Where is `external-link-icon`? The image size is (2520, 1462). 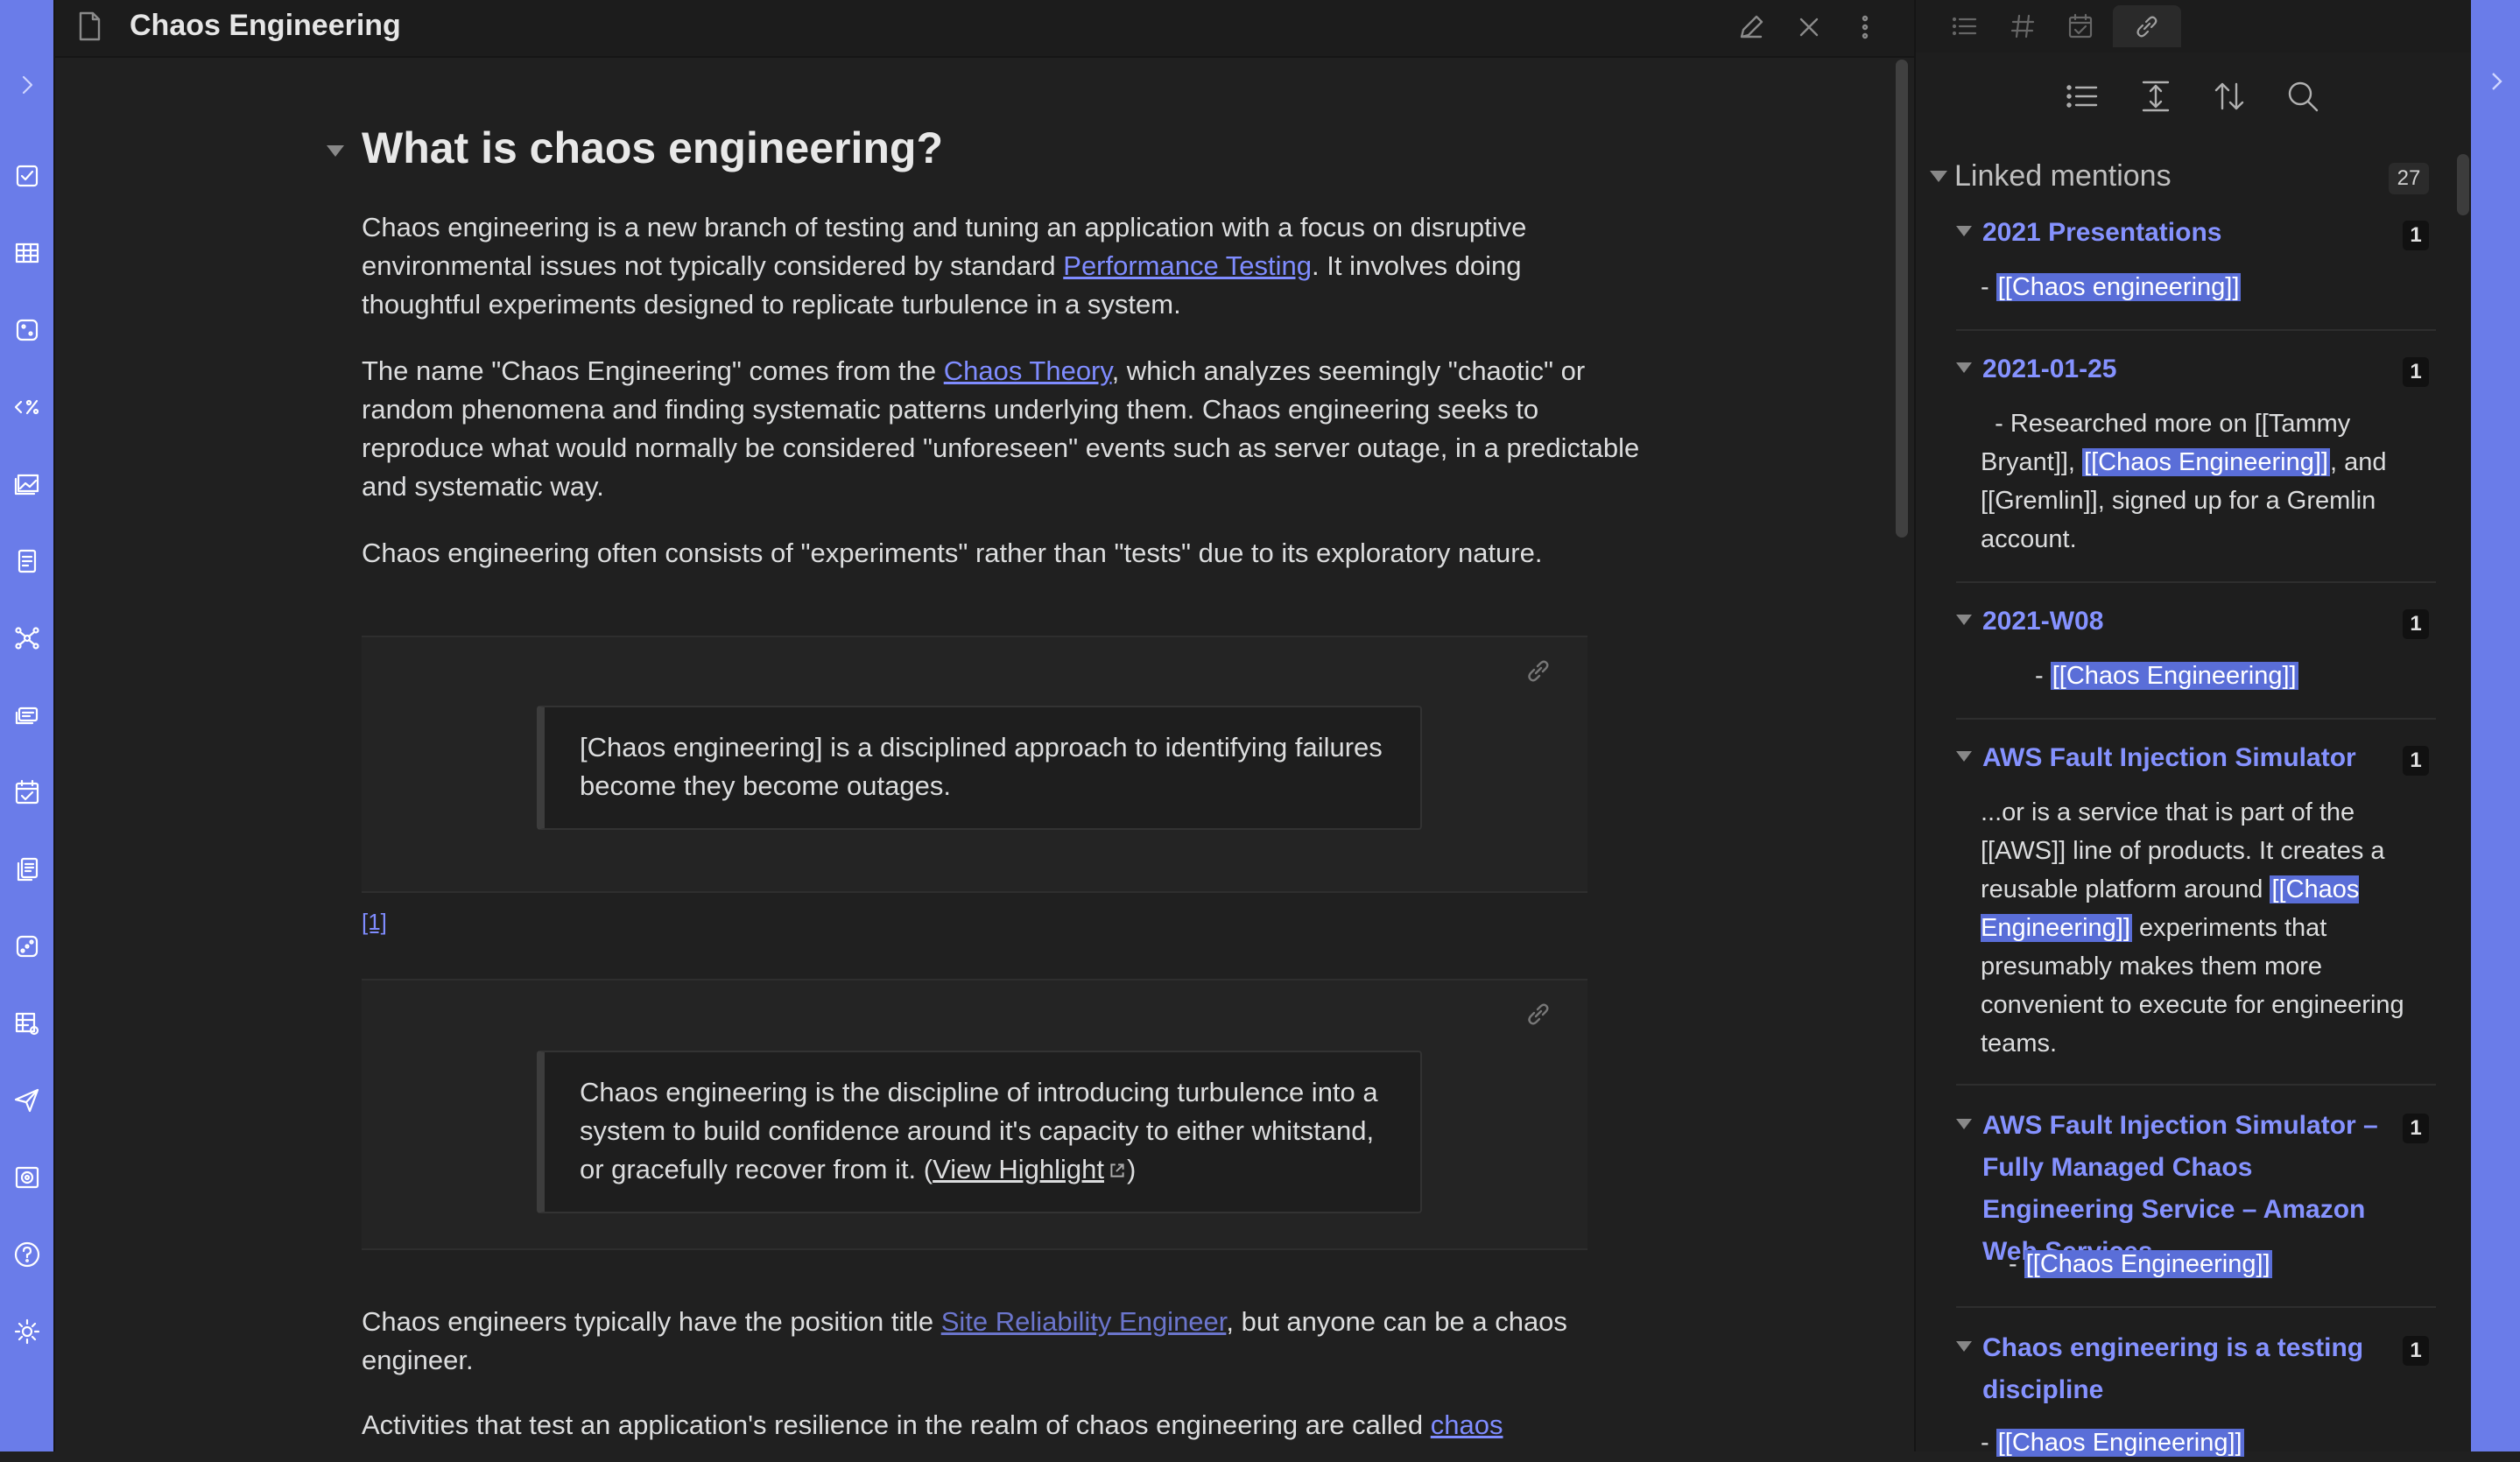 external-link-icon is located at coordinates (1117, 1170).